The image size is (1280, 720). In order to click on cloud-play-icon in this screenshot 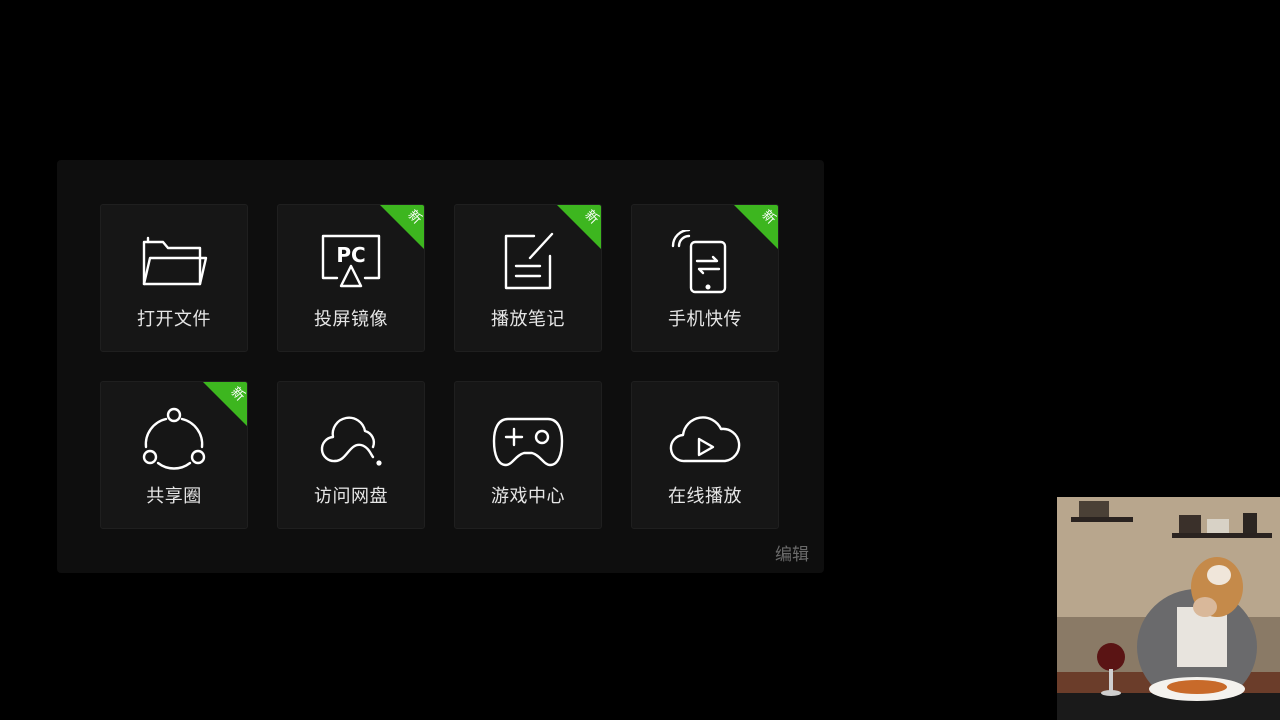, I will do `click(705, 439)`.